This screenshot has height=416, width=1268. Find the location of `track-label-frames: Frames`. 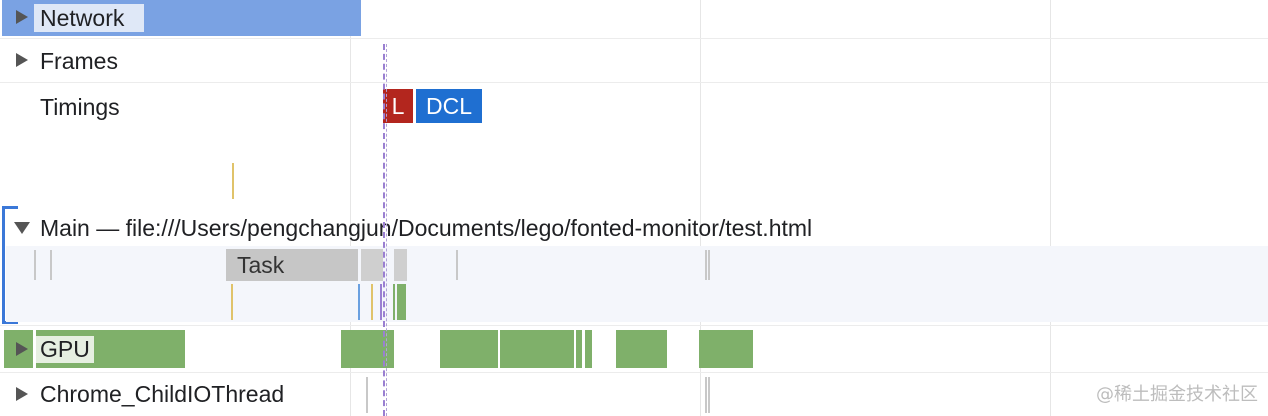

track-label-frames: Frames is located at coordinates (79, 61).